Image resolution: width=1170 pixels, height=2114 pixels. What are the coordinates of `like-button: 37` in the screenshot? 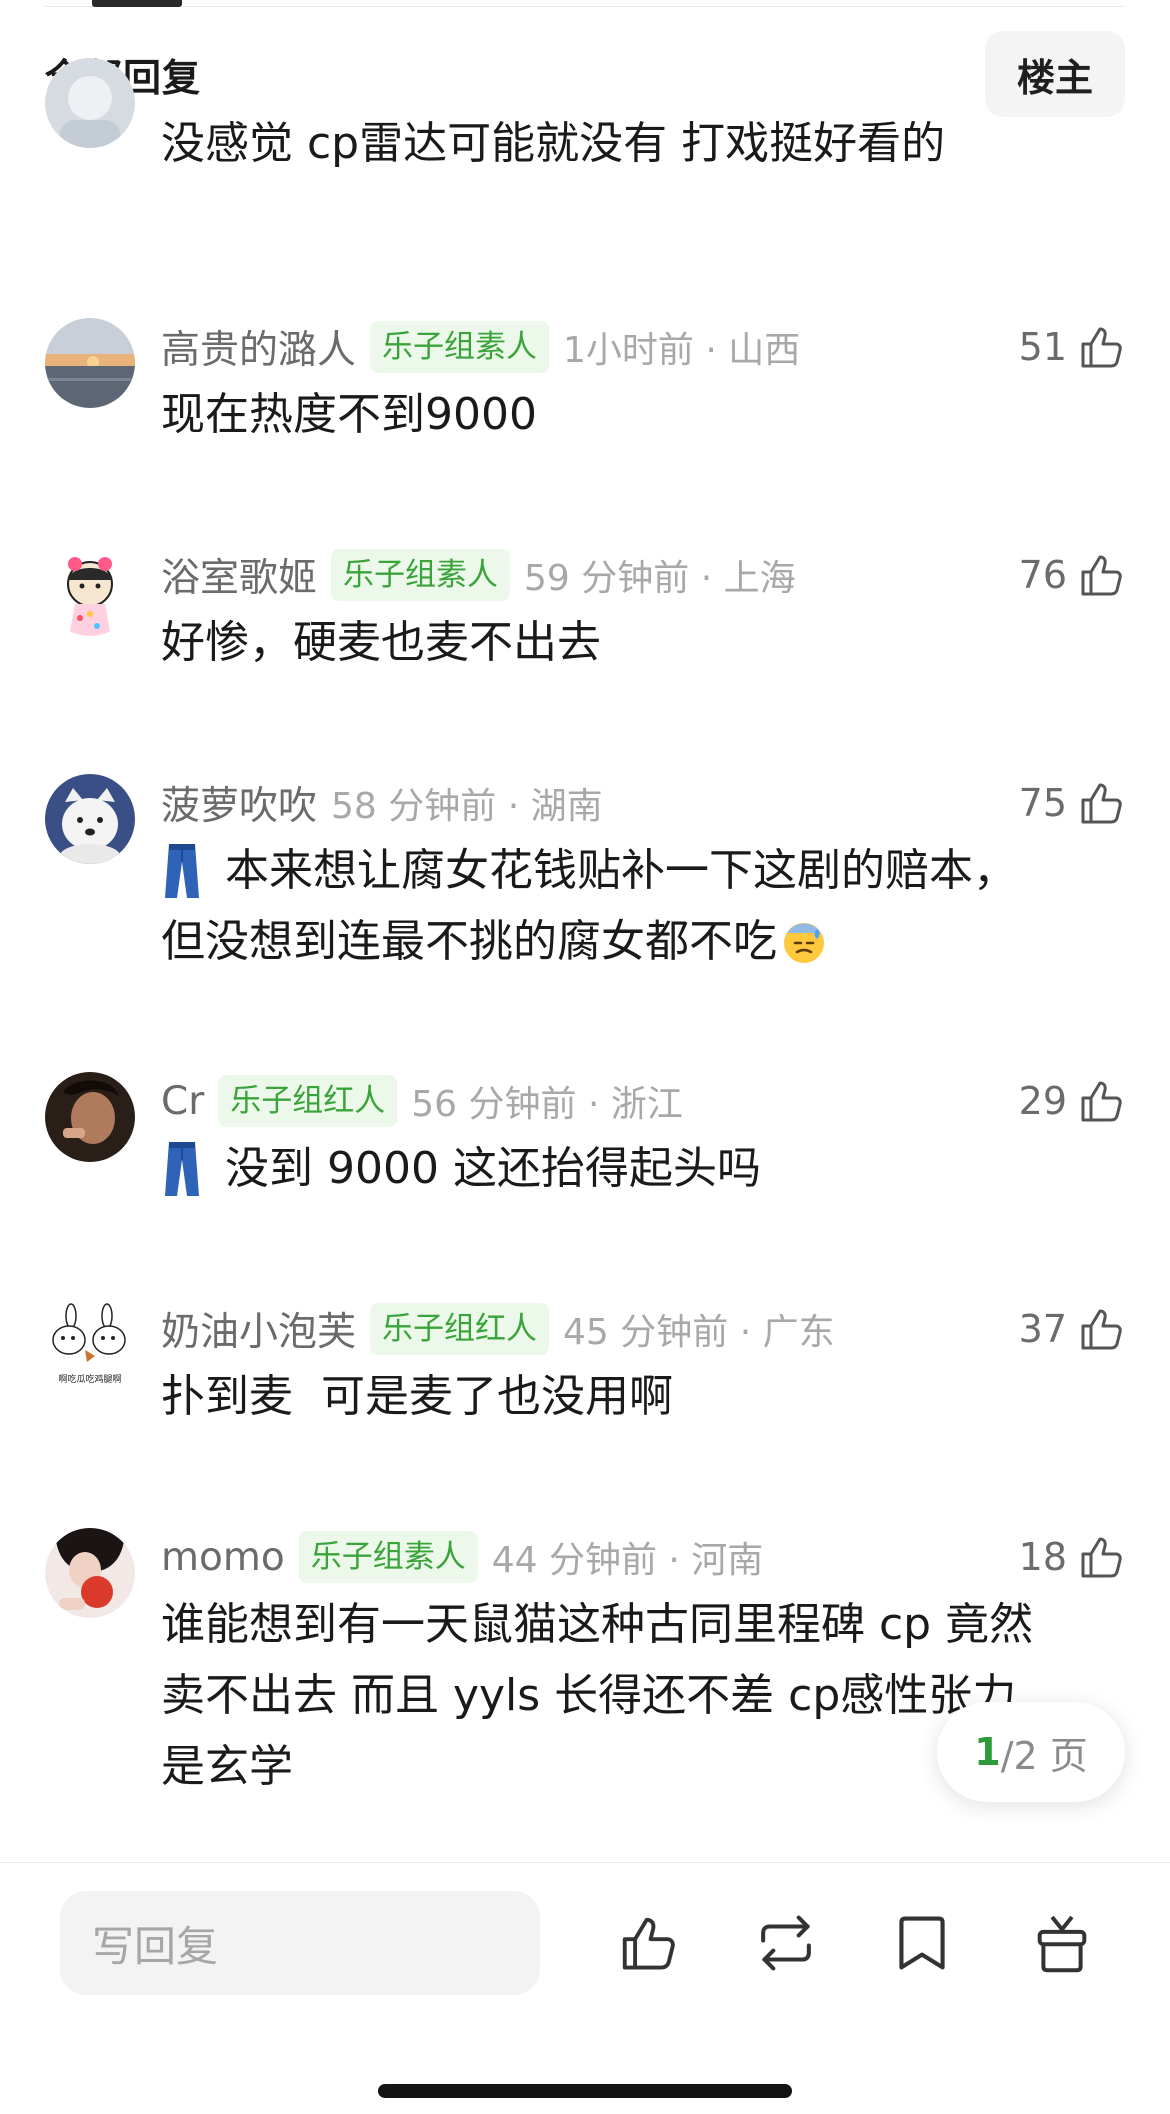 It's located at (1072, 1329).